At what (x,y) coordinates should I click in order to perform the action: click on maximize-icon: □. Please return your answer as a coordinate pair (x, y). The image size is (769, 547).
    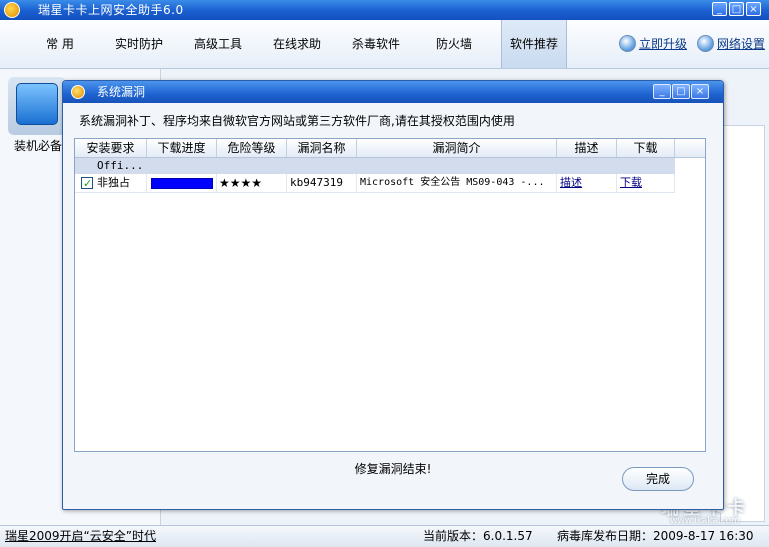
    Looking at the image, I should click on (736, 9).